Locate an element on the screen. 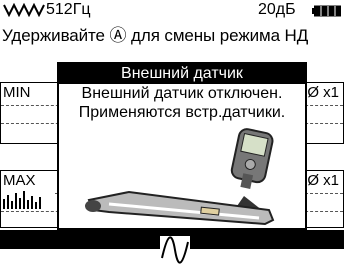  max-label: MAX is located at coordinates (19, 180).